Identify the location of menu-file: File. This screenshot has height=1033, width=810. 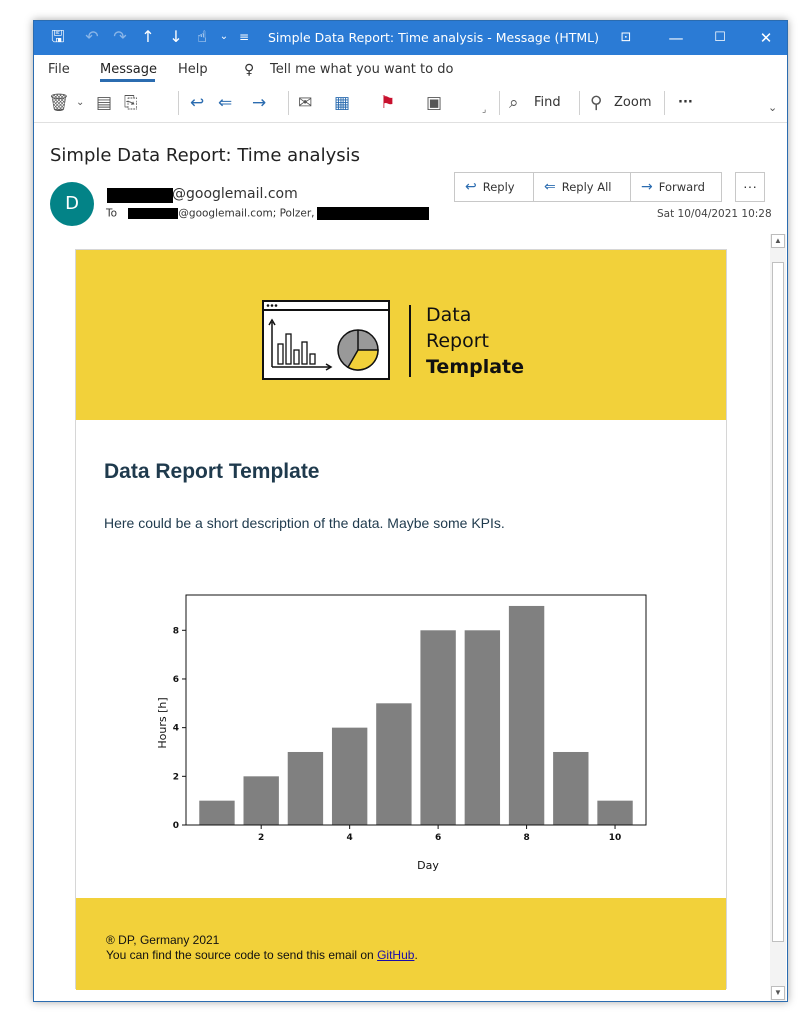
(59, 69).